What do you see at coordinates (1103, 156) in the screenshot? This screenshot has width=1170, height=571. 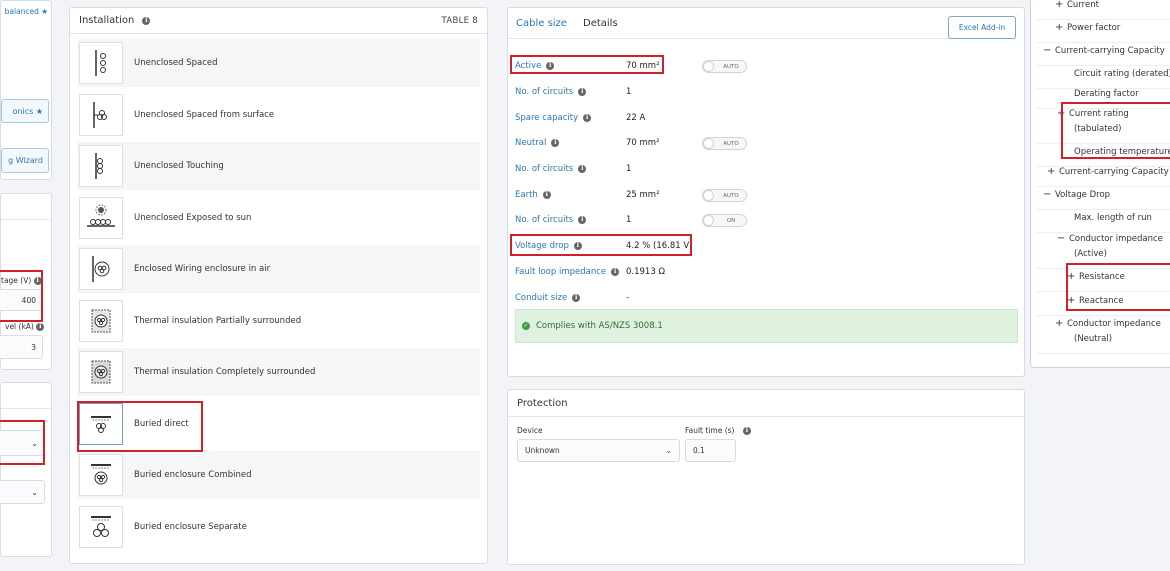 I see `tree-item: Operating temperature` at bounding box center [1103, 156].